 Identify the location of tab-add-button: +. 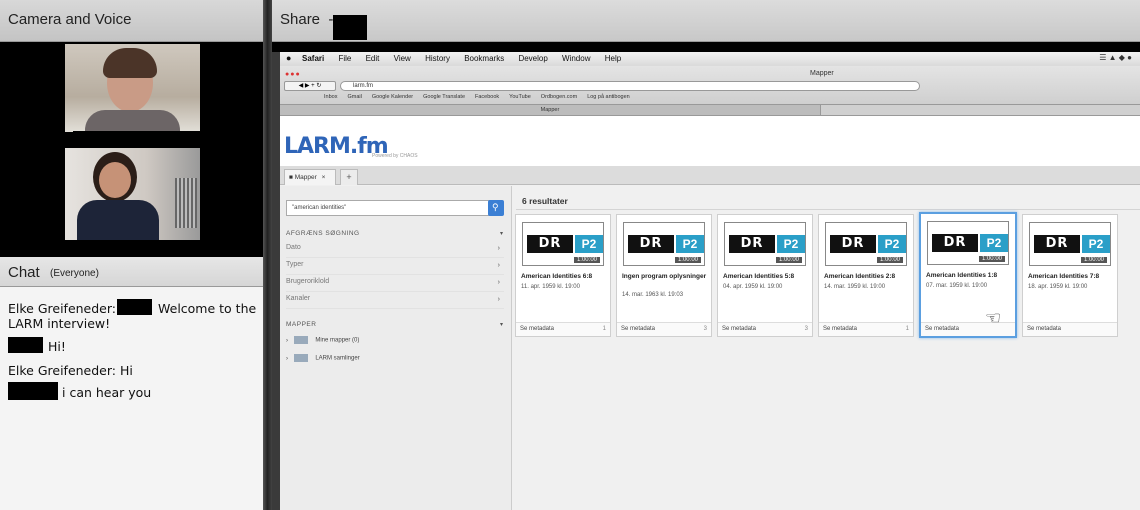
(349, 177).